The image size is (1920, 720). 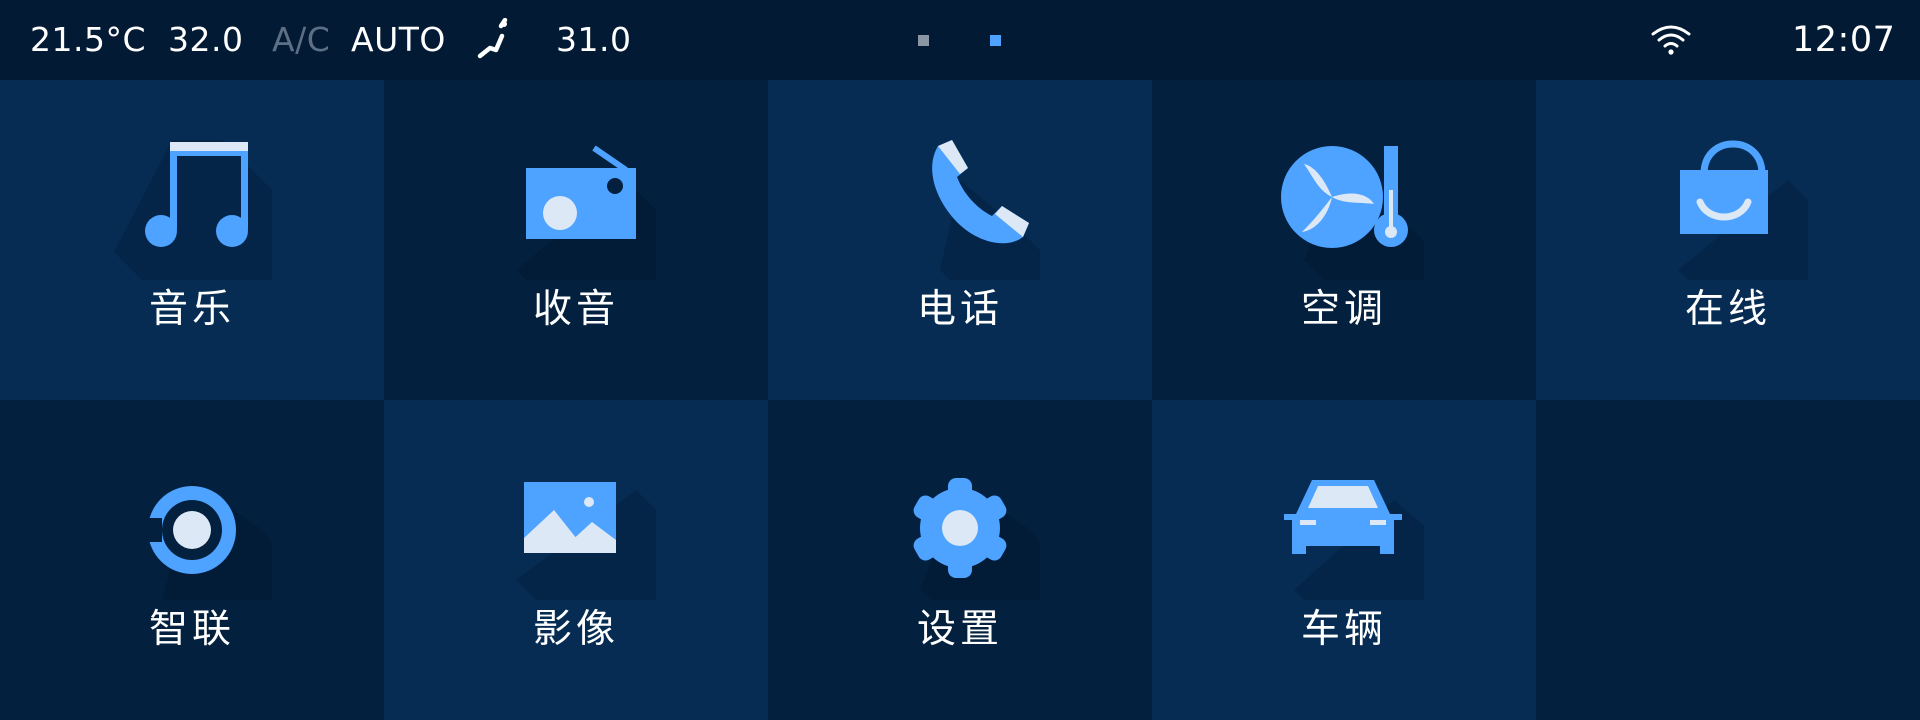 I want to click on connect-icon, so click(x=202, y=540).